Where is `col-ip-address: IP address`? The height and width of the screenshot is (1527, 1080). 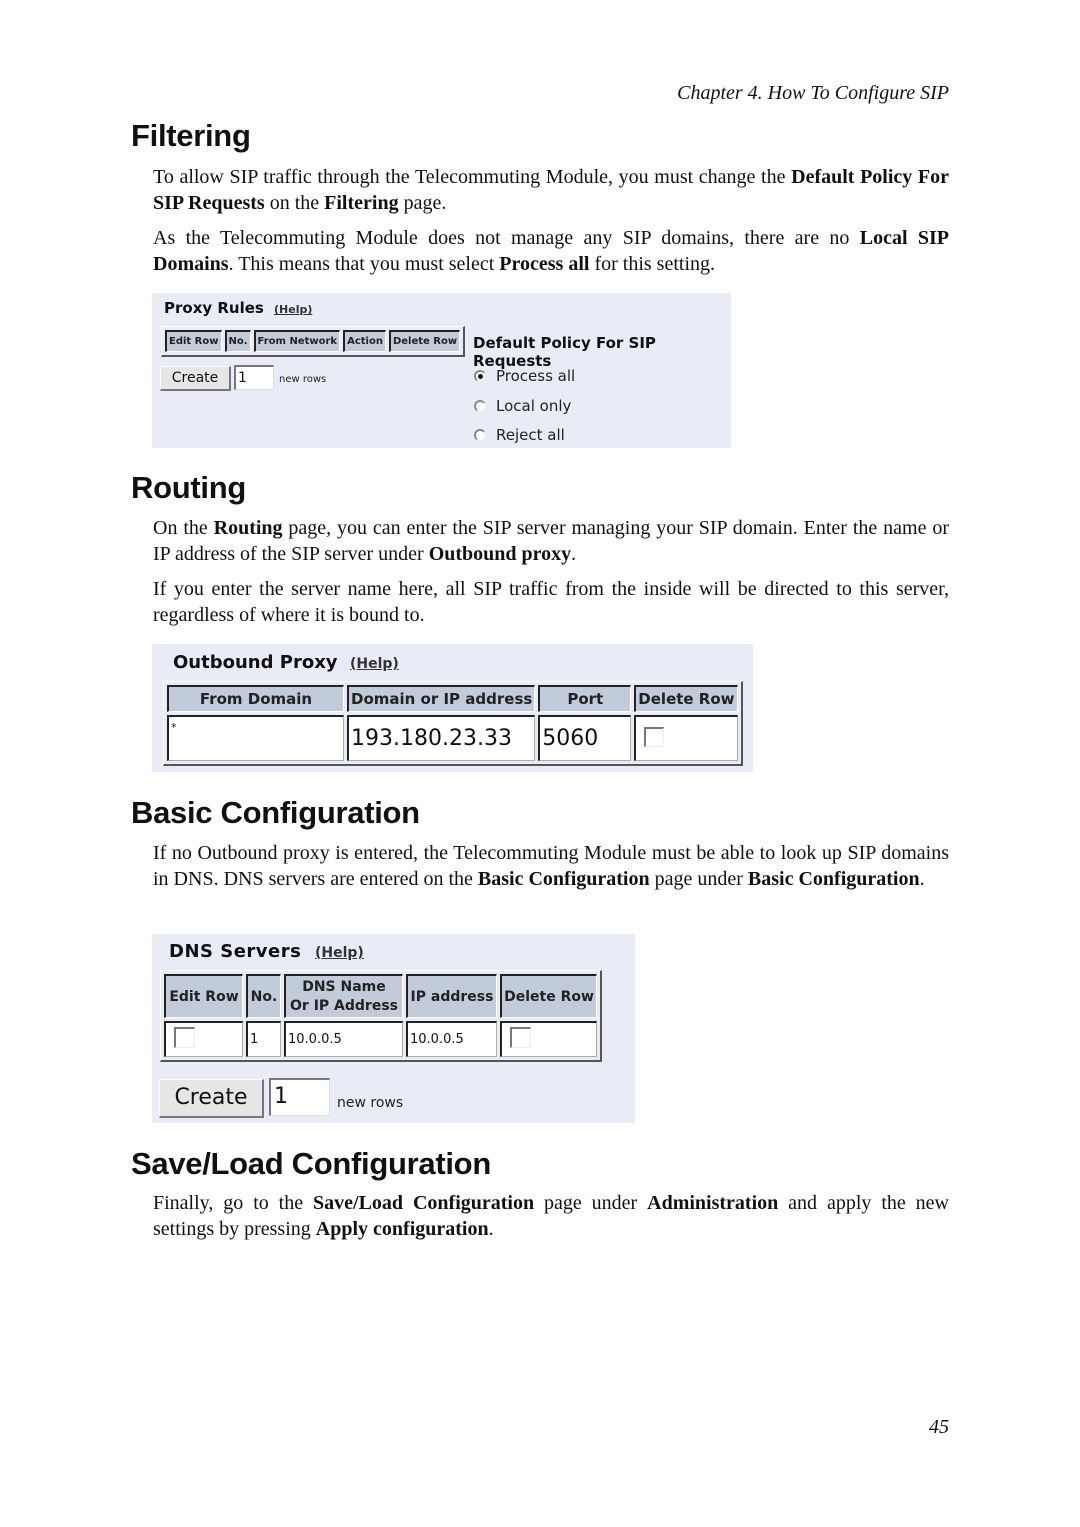 col-ip-address: IP address is located at coordinates (451, 996).